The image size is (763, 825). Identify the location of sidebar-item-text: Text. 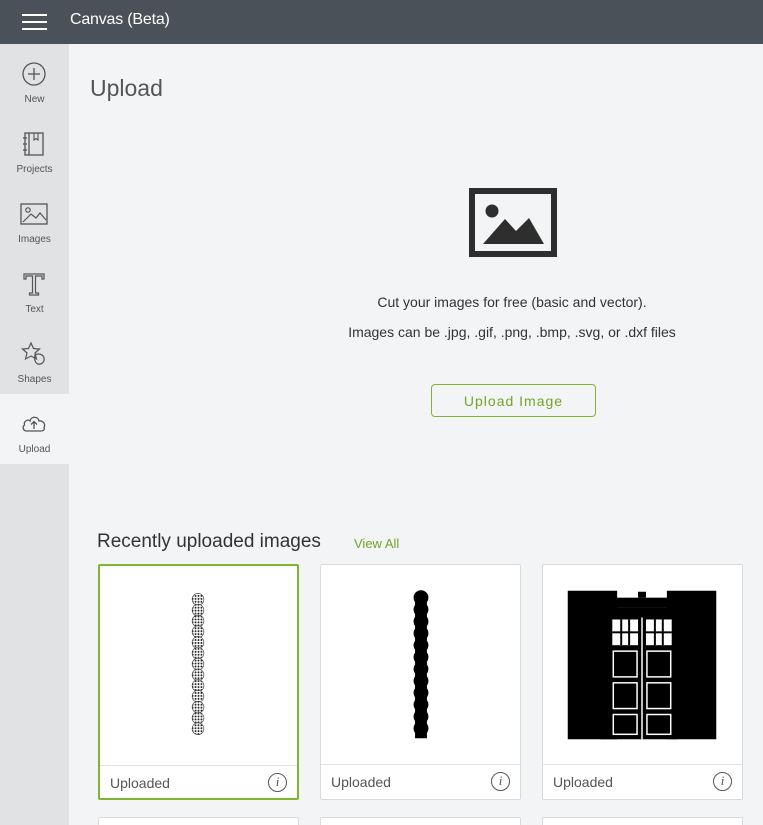
(34, 289).